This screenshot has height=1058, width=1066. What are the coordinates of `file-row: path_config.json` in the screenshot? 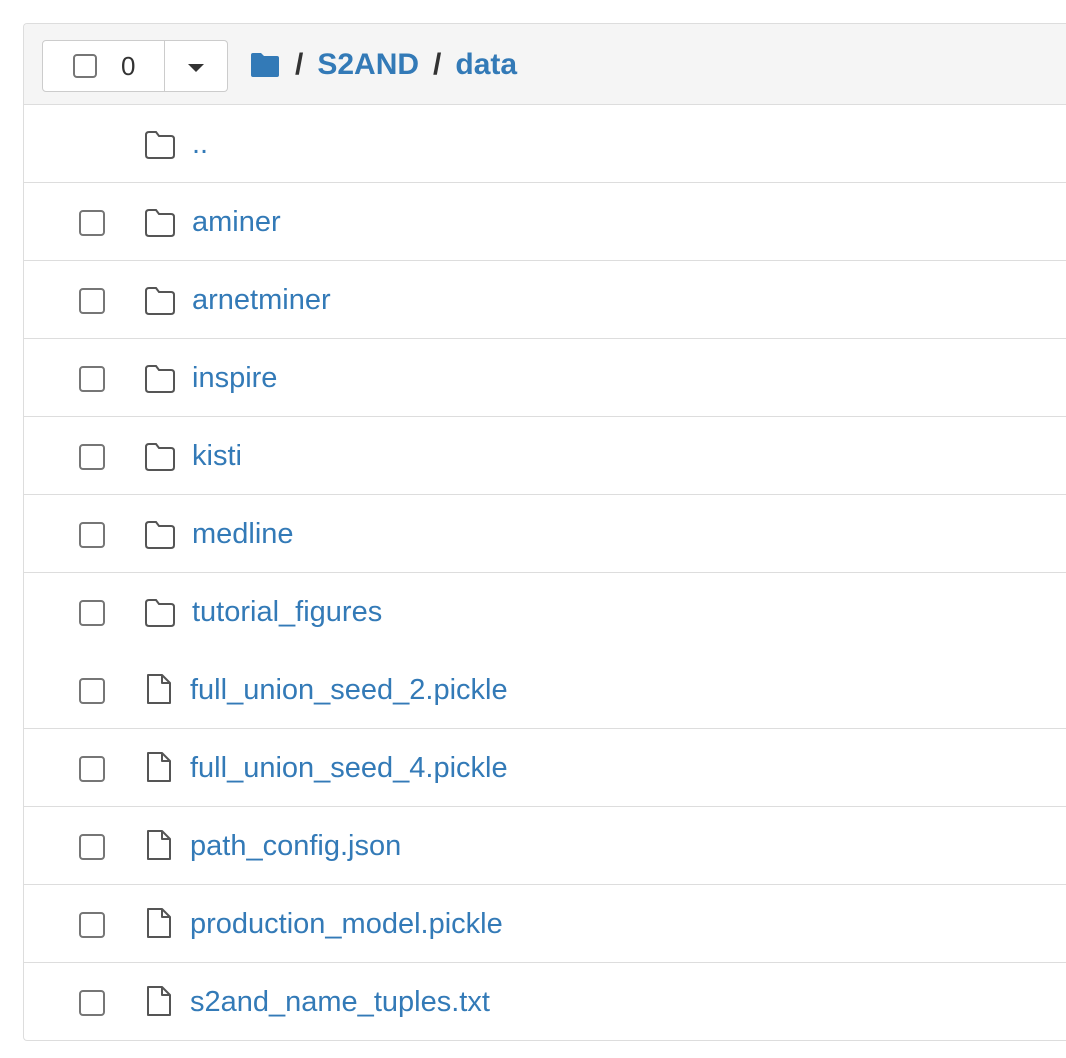 It's located at (545, 846).